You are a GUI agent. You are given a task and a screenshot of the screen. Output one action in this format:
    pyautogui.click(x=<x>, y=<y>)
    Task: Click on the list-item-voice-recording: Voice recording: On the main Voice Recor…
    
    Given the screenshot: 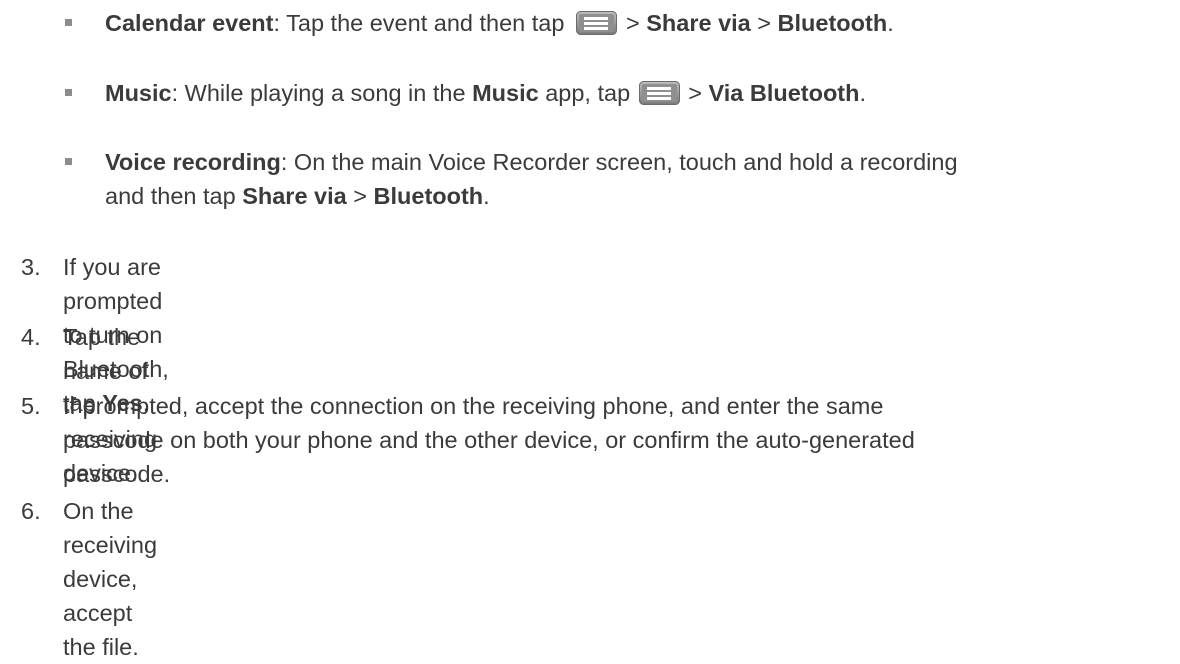 What is the action you would take?
    pyautogui.click(x=511, y=179)
    